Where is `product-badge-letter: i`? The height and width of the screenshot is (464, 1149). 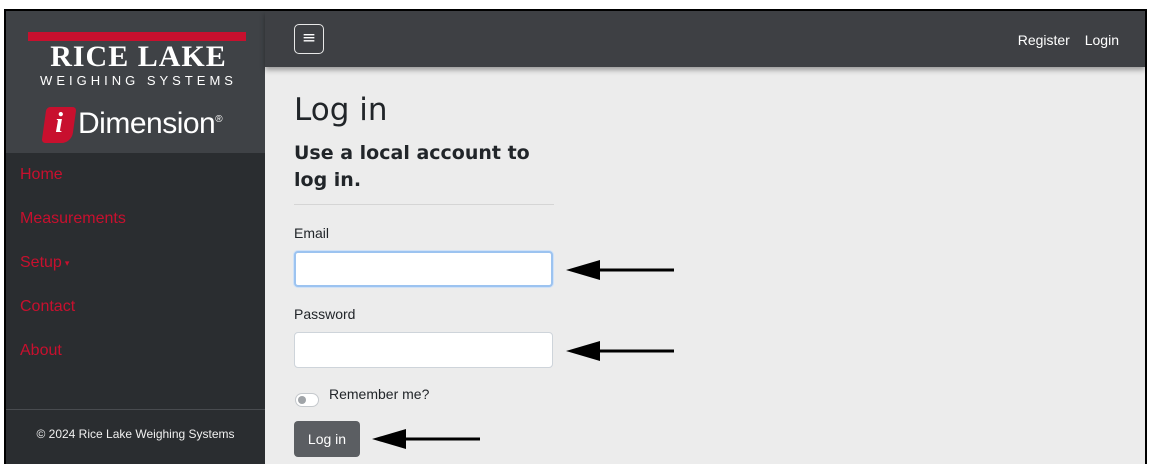
product-badge-letter: i is located at coordinates (59, 123).